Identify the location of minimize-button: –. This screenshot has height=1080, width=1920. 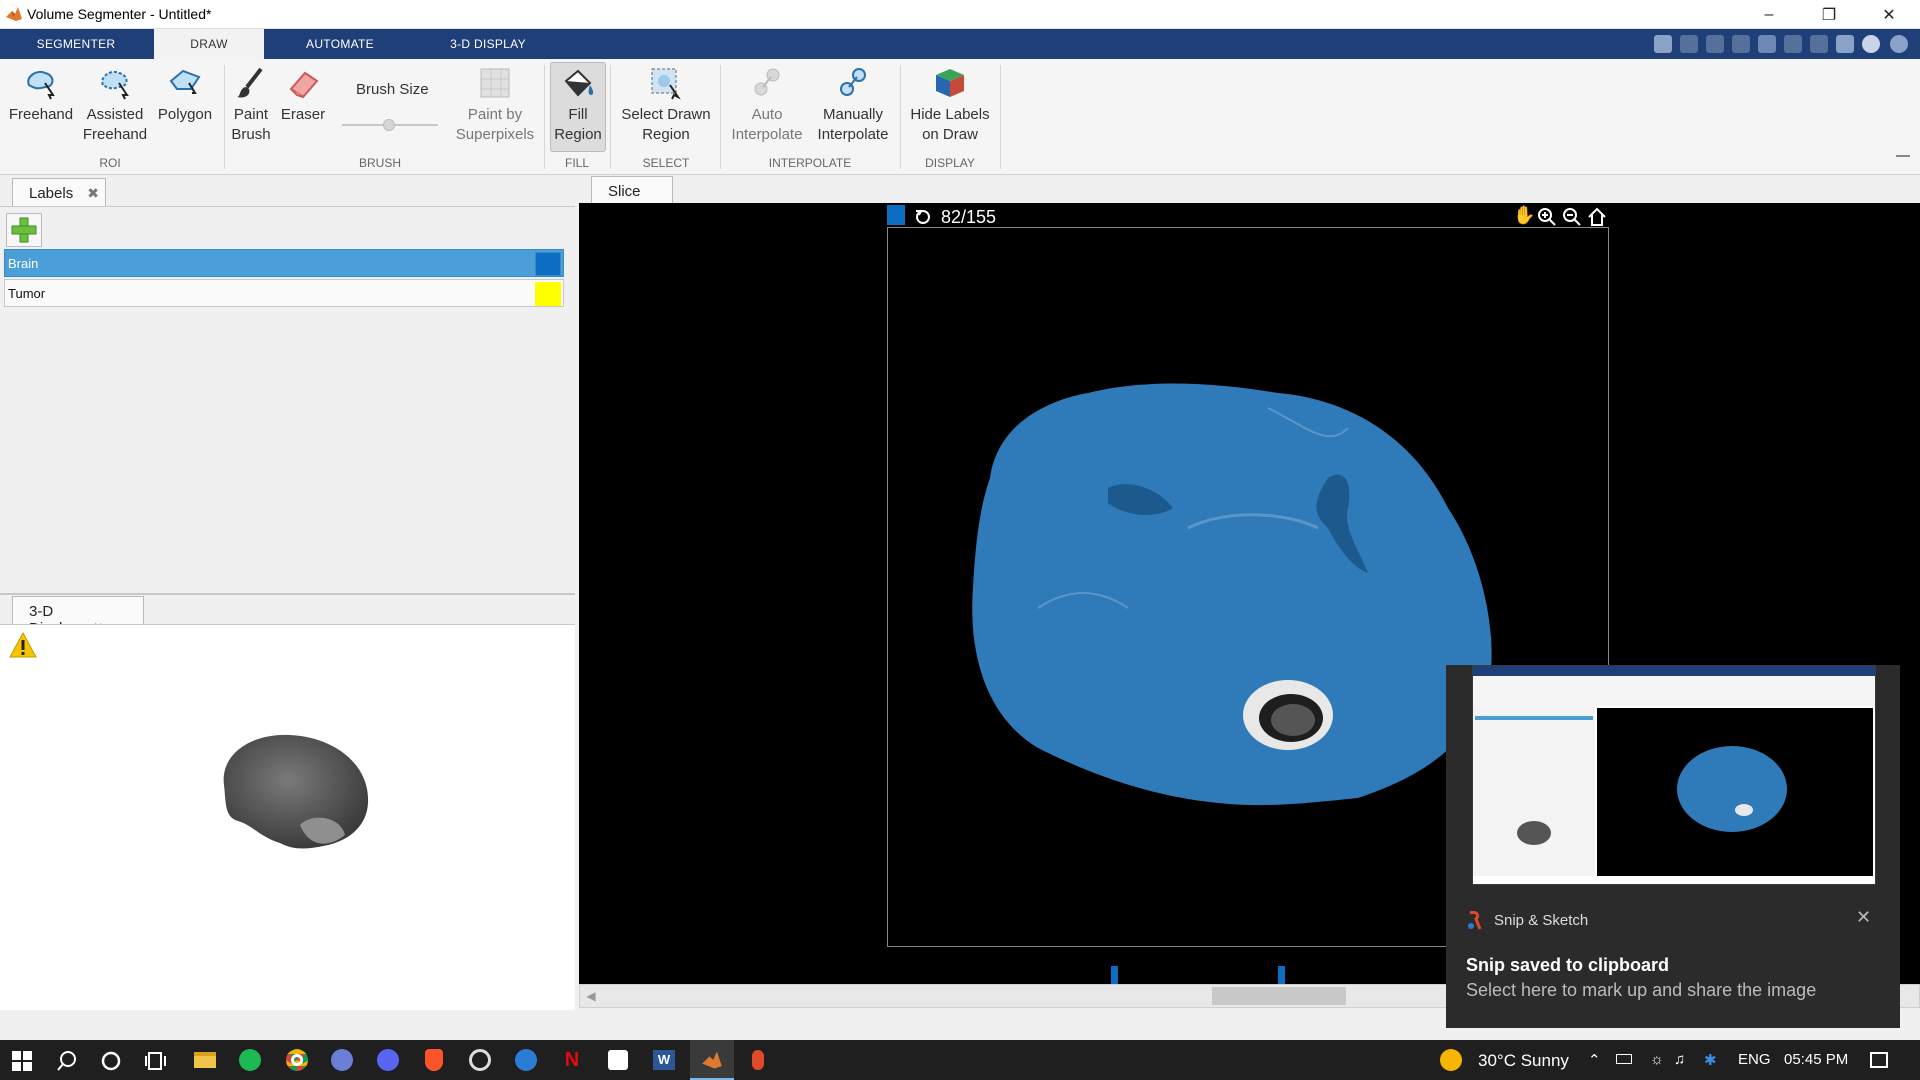
(1769, 14).